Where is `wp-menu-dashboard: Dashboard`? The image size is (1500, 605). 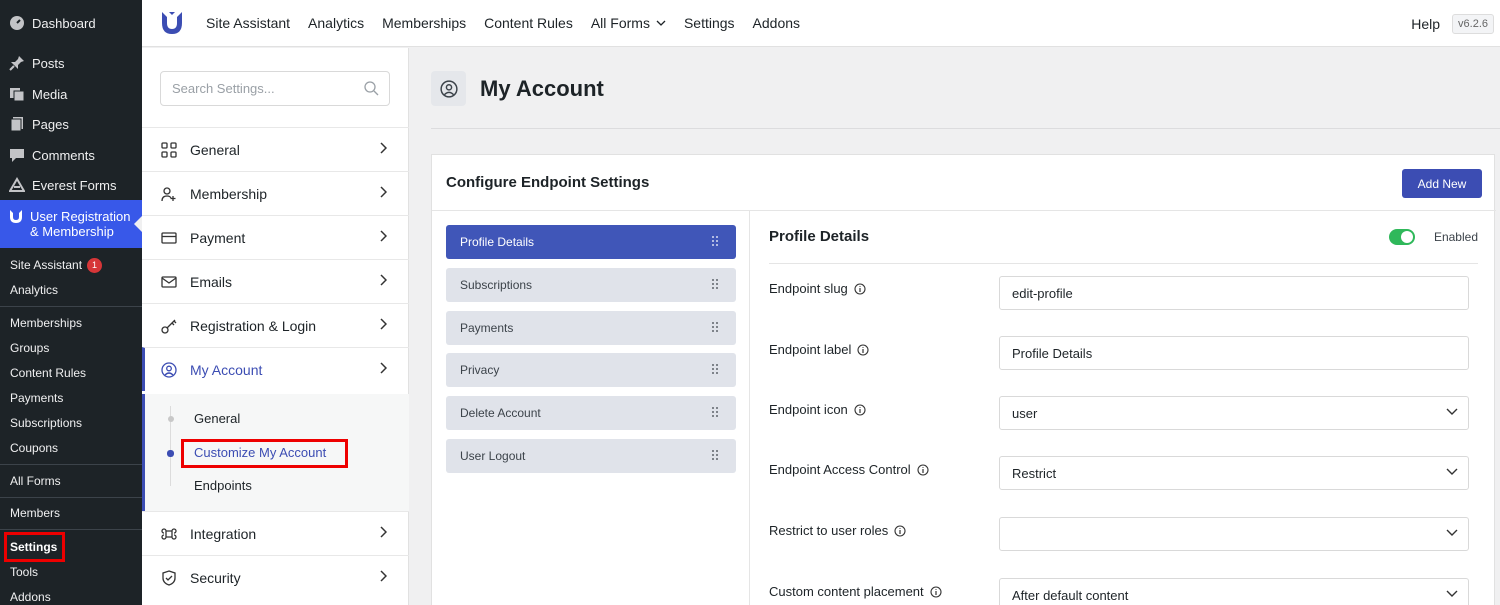
wp-menu-dashboard: Dashboard is located at coordinates (71, 23).